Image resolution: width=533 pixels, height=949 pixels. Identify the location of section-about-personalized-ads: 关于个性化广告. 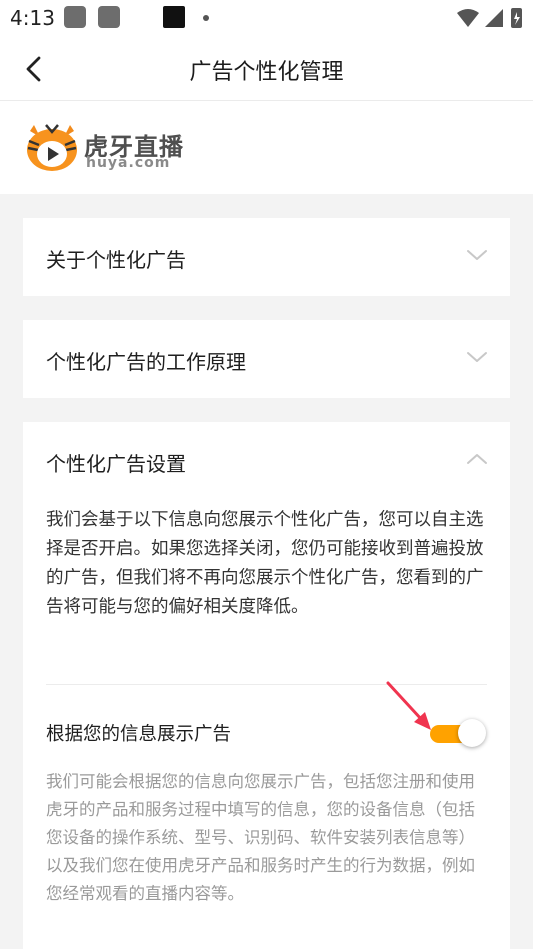
(266, 257).